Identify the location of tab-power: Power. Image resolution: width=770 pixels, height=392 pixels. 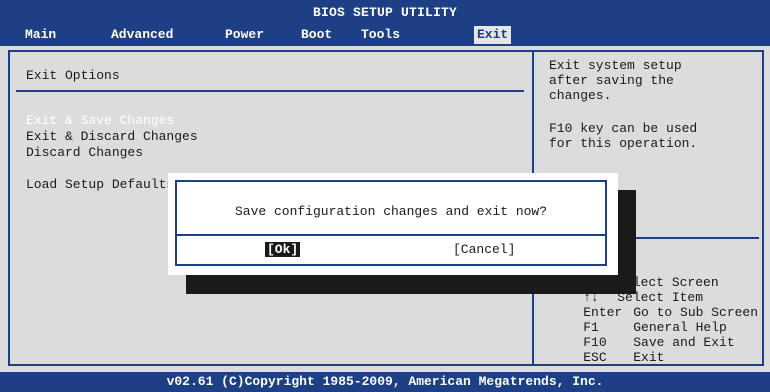
(244, 35).